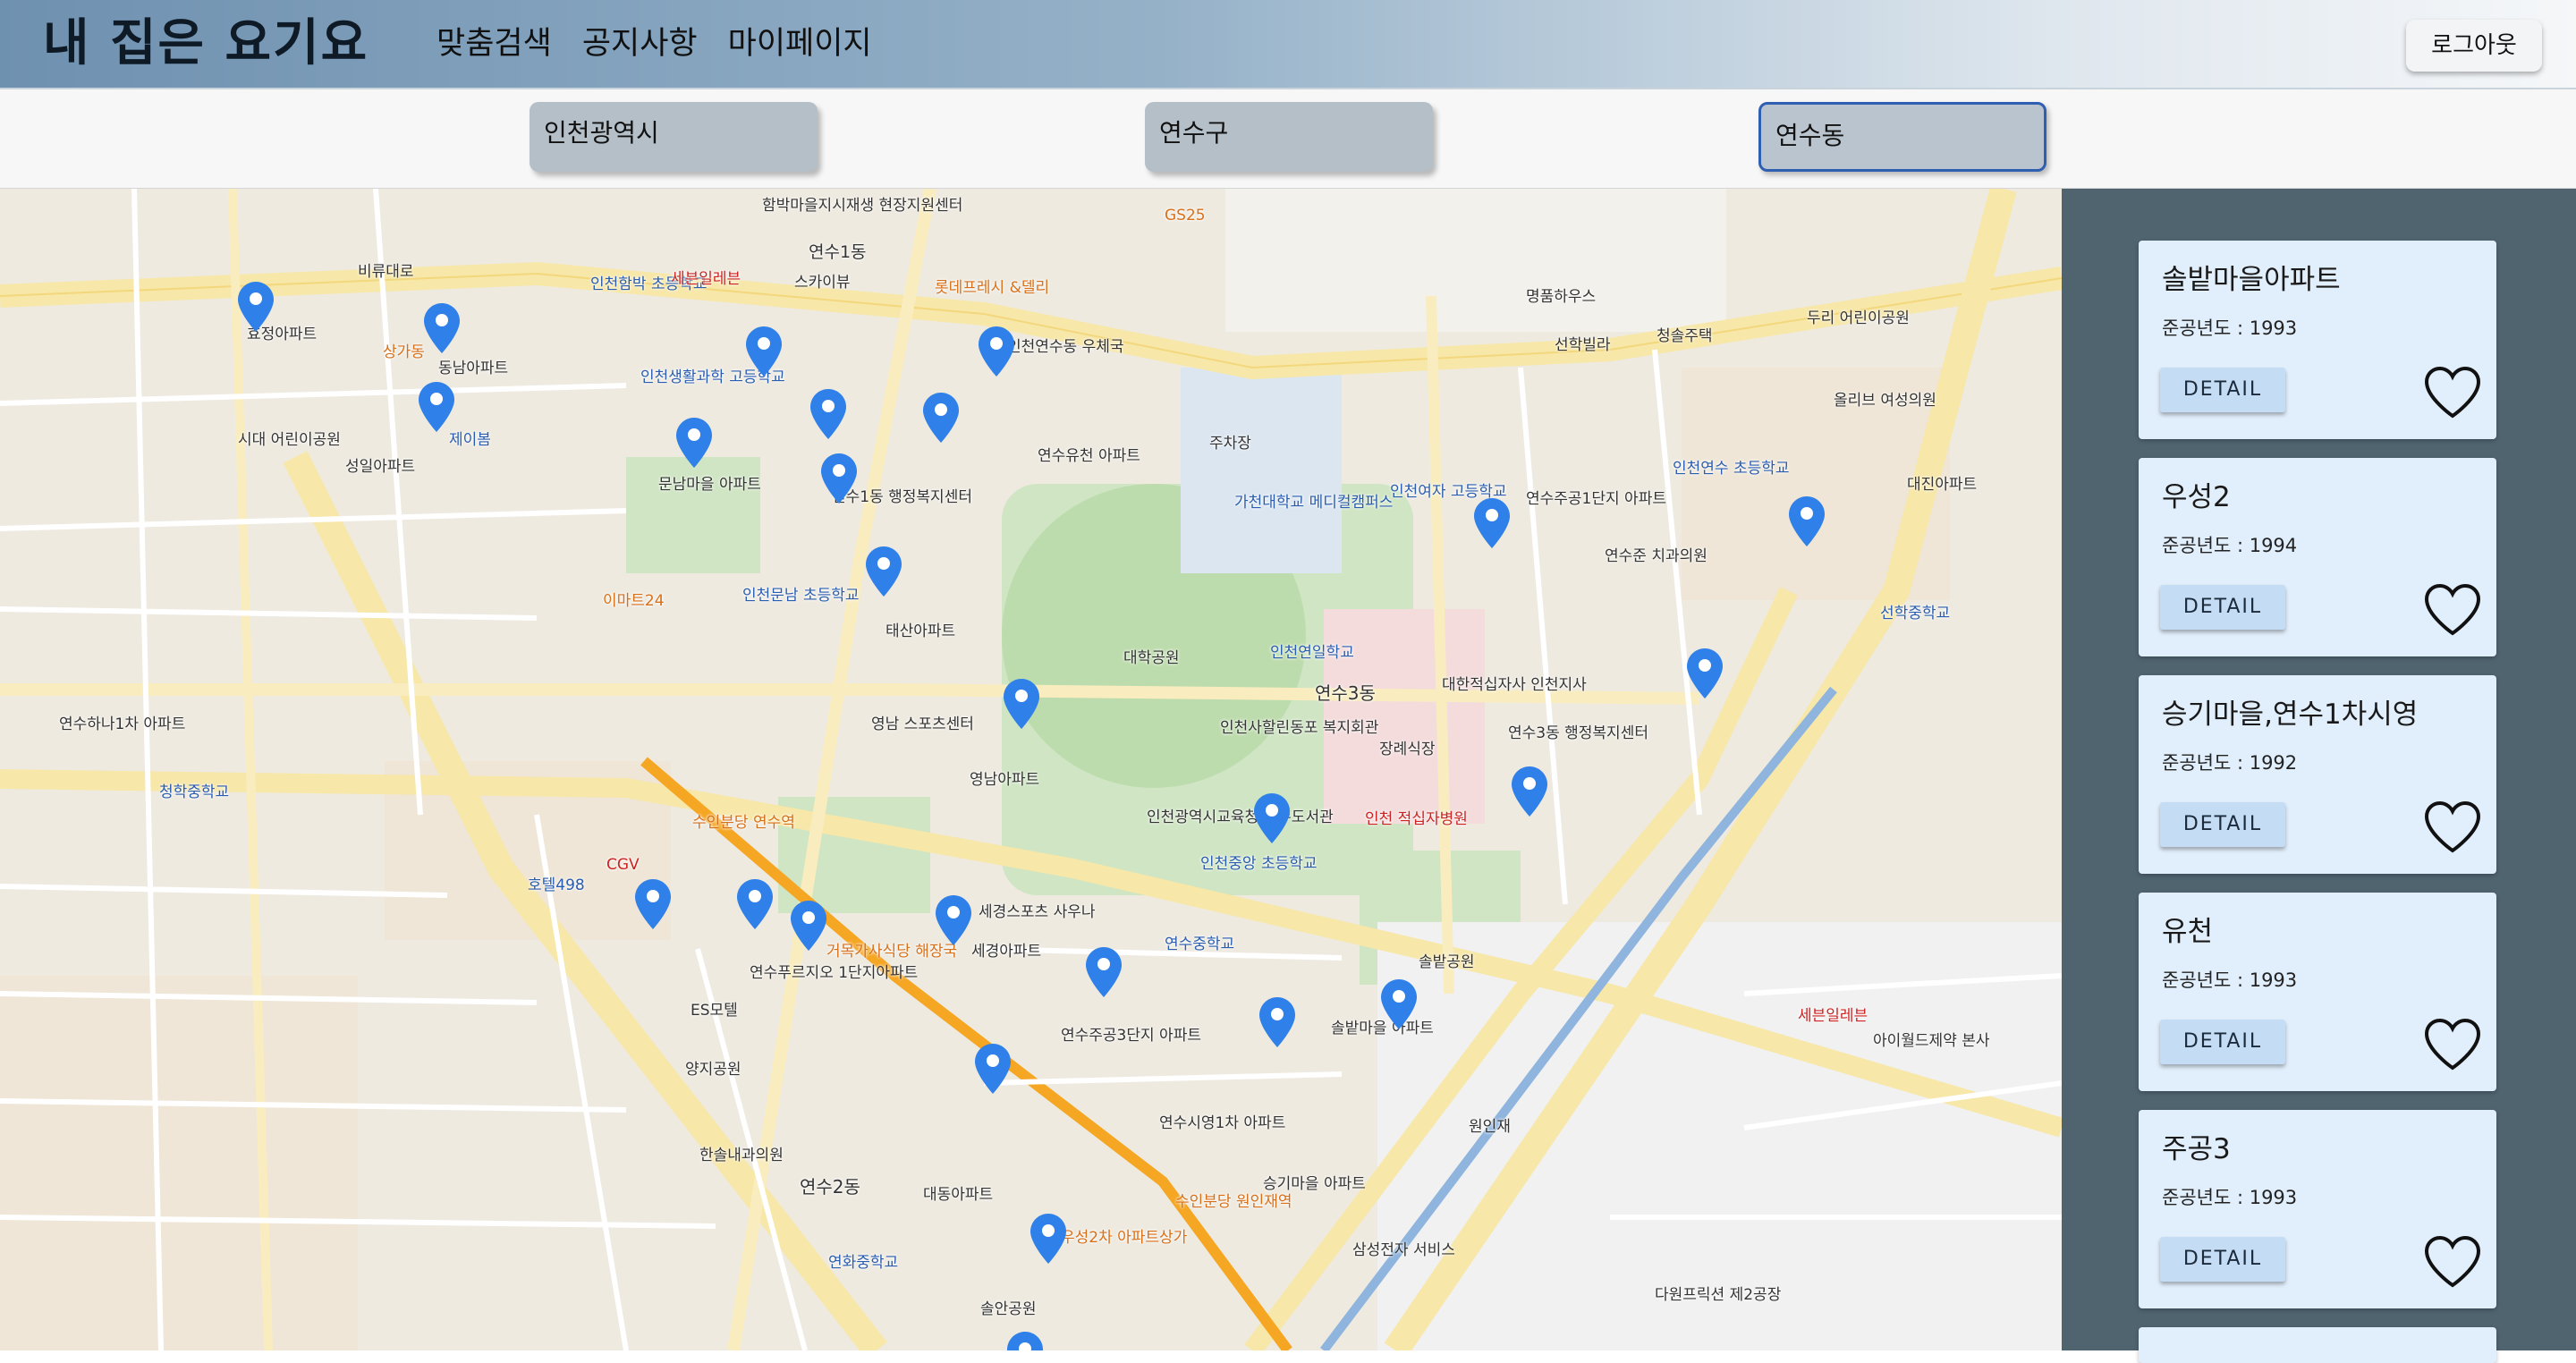 The width and height of the screenshot is (2576, 1363). Describe the element at coordinates (1131, 1036) in the screenshot. I see `map-label: 연수주공3단지 아파트` at that location.